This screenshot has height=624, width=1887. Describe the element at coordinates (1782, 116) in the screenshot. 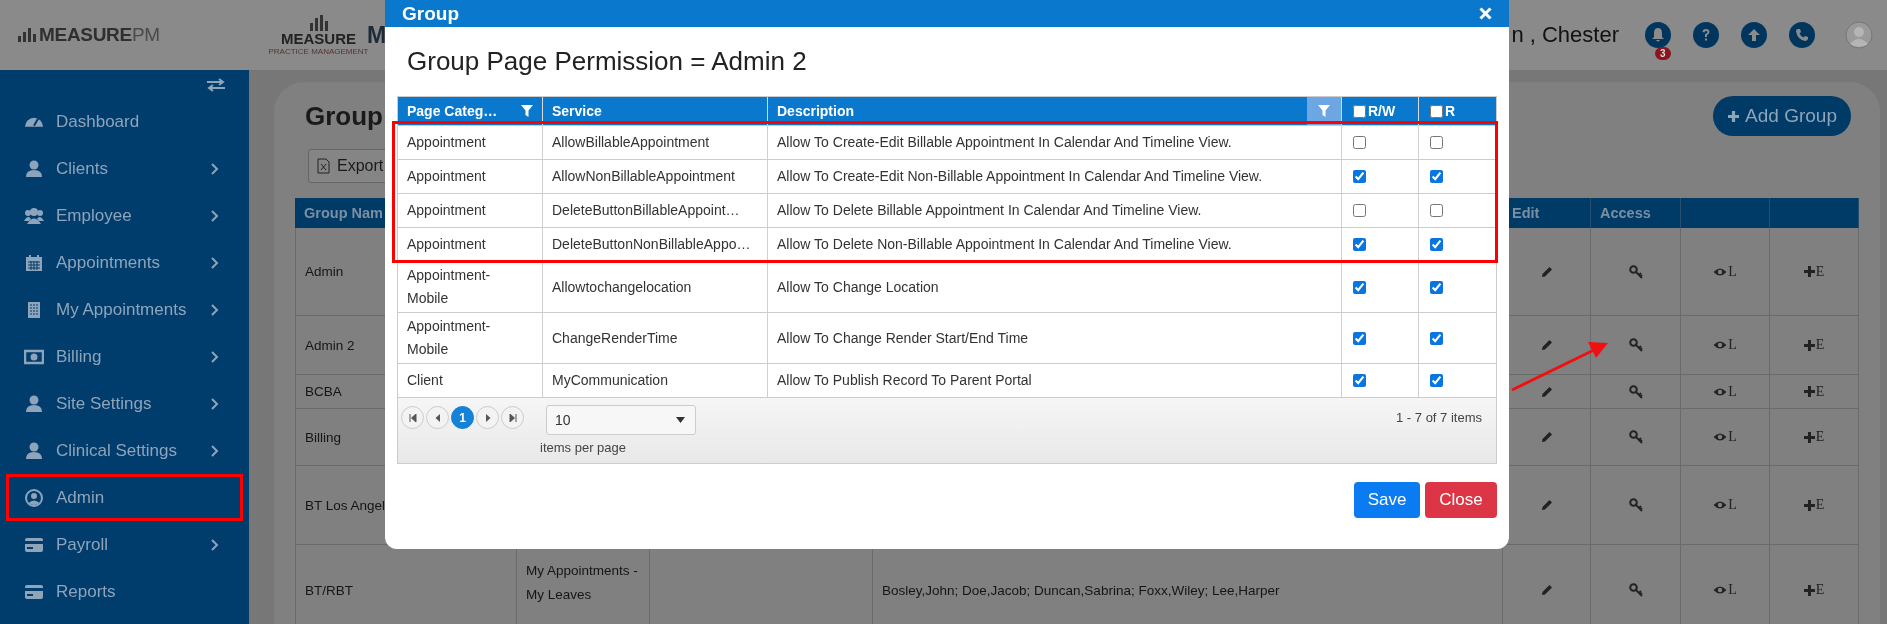

I see `add-group-button: Add Group` at that location.